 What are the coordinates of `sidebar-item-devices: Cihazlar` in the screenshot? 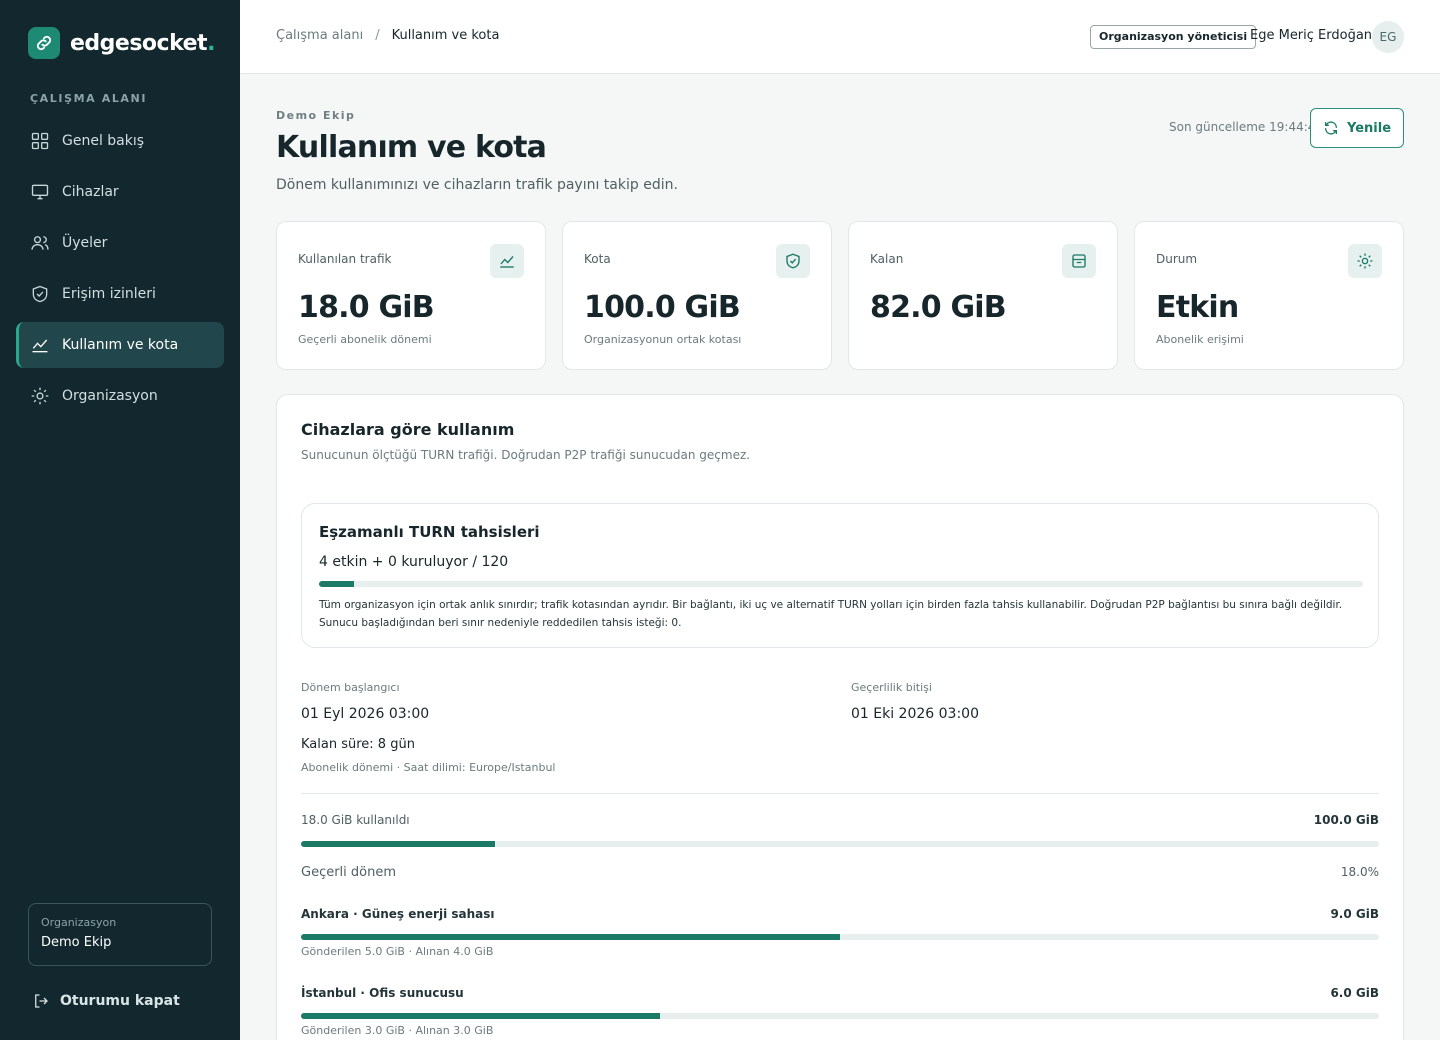 It's located at (120, 192).